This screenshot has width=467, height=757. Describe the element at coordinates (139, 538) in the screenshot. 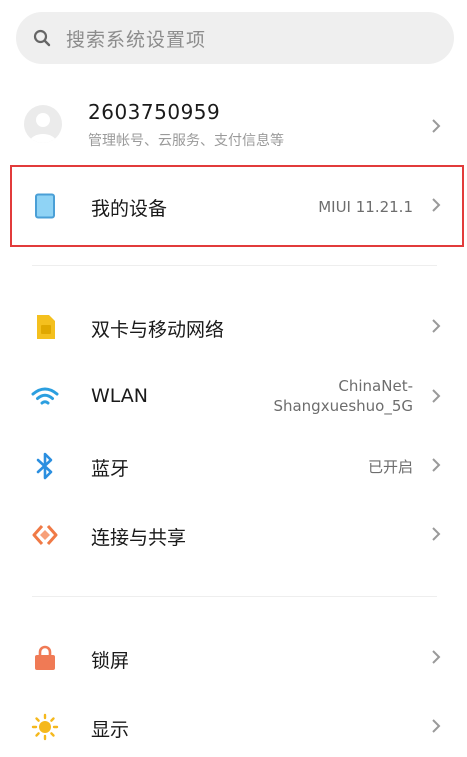

I see `connection-share-label: 连接与共享` at that location.